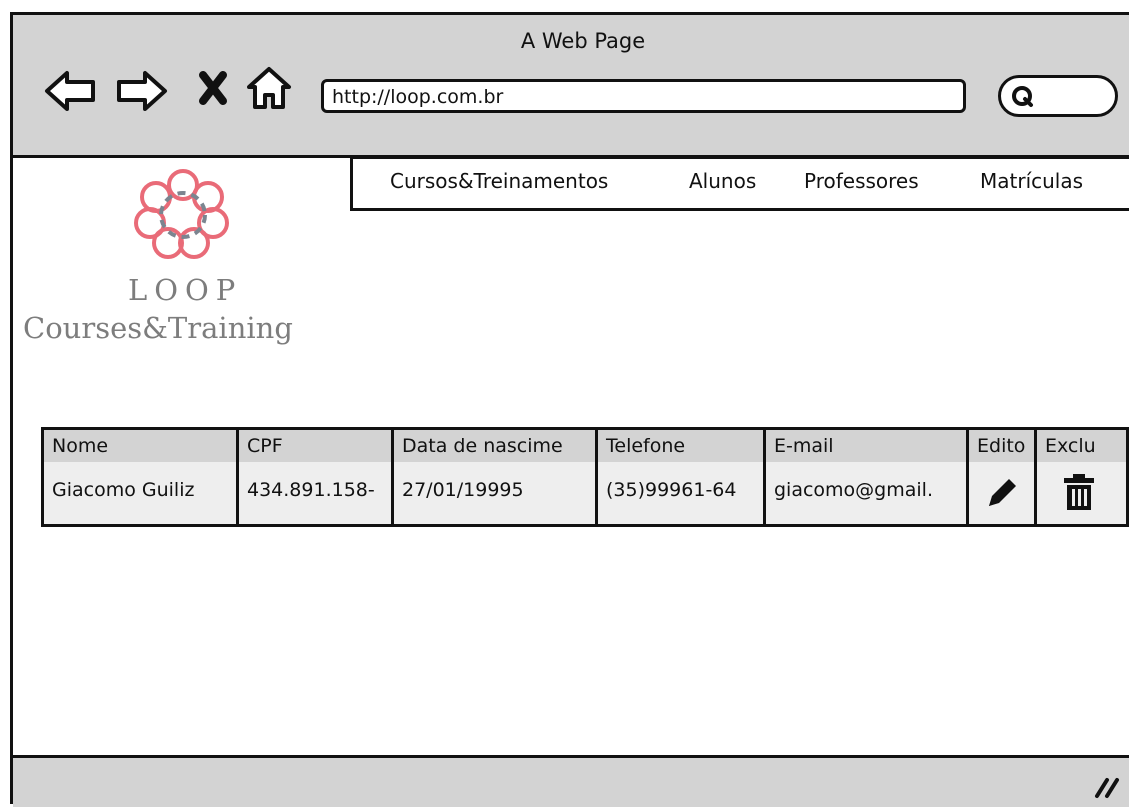 The image size is (1129, 807). Describe the element at coordinates (482, 446) in the screenshot. I see `header-data-nascimento: Data de nascime` at that location.